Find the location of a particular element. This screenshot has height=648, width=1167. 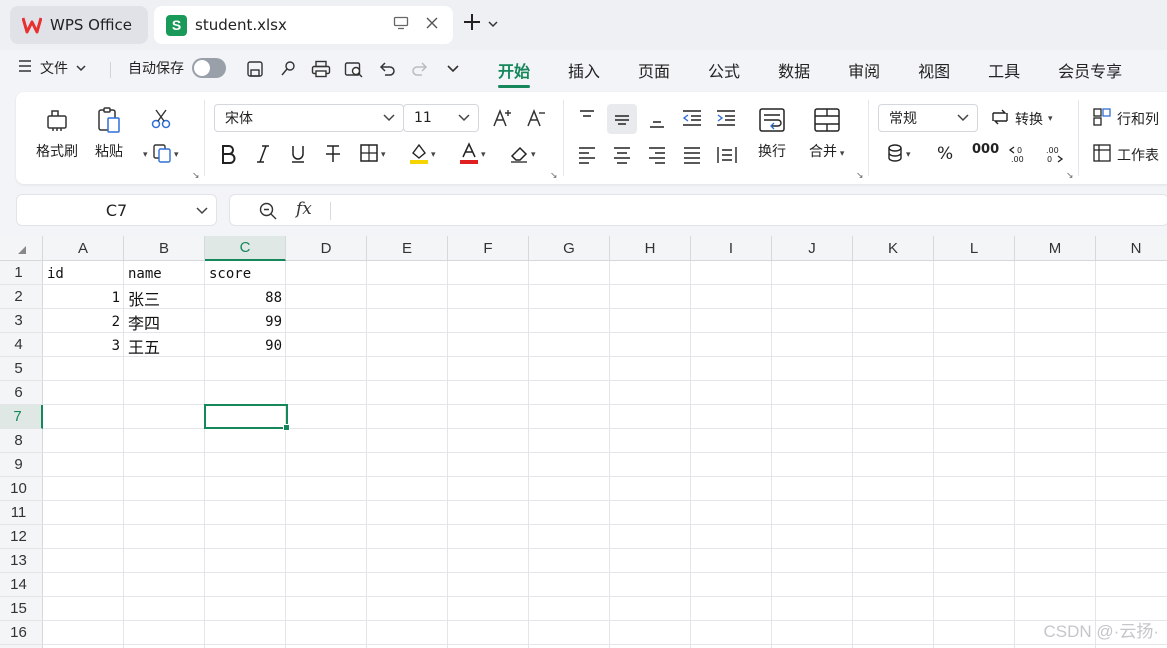

cell-a1: id is located at coordinates (83, 274).